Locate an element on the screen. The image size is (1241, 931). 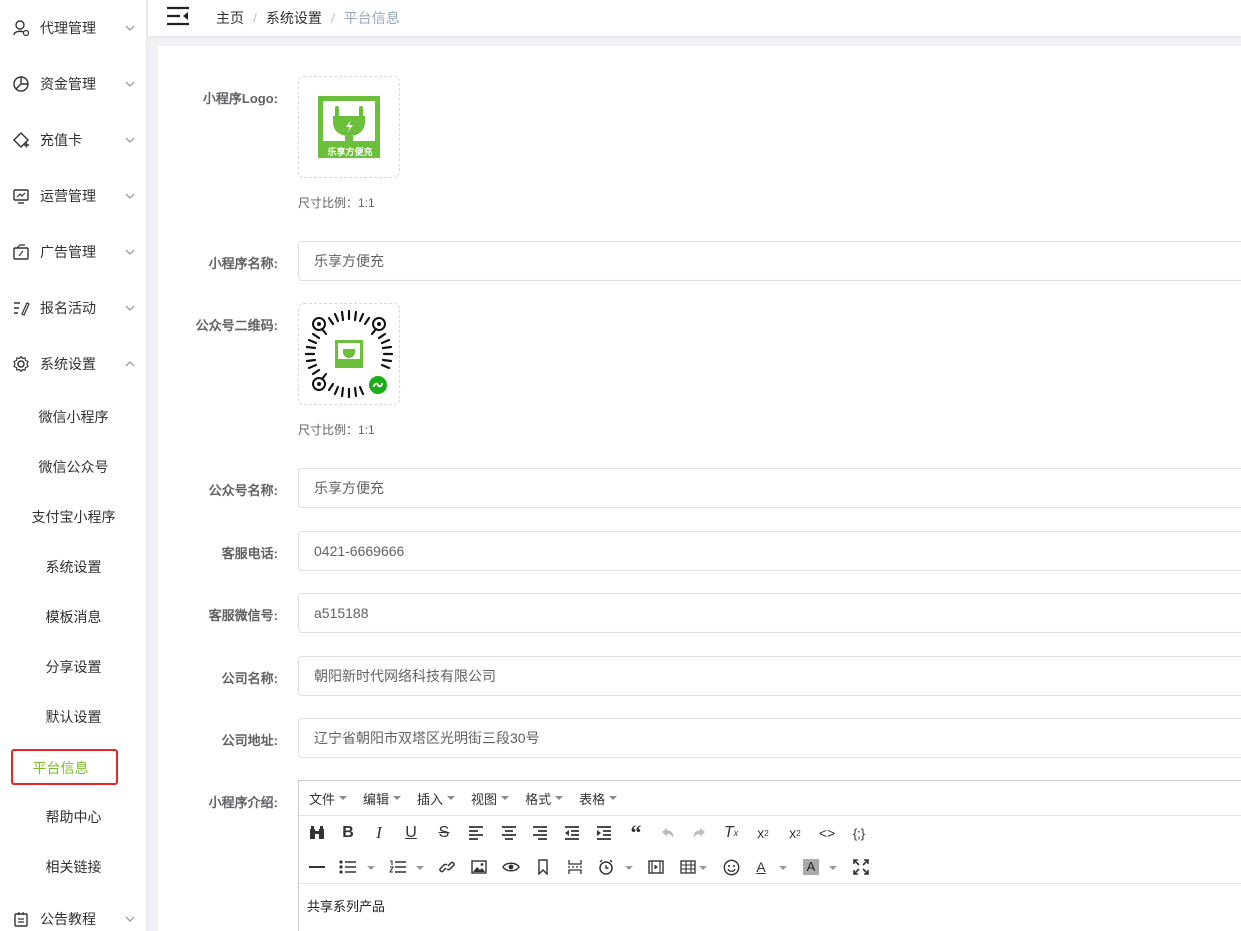
breadcrumb: 主页 / 系统设置 / 平台信息 is located at coordinates (308, 18).